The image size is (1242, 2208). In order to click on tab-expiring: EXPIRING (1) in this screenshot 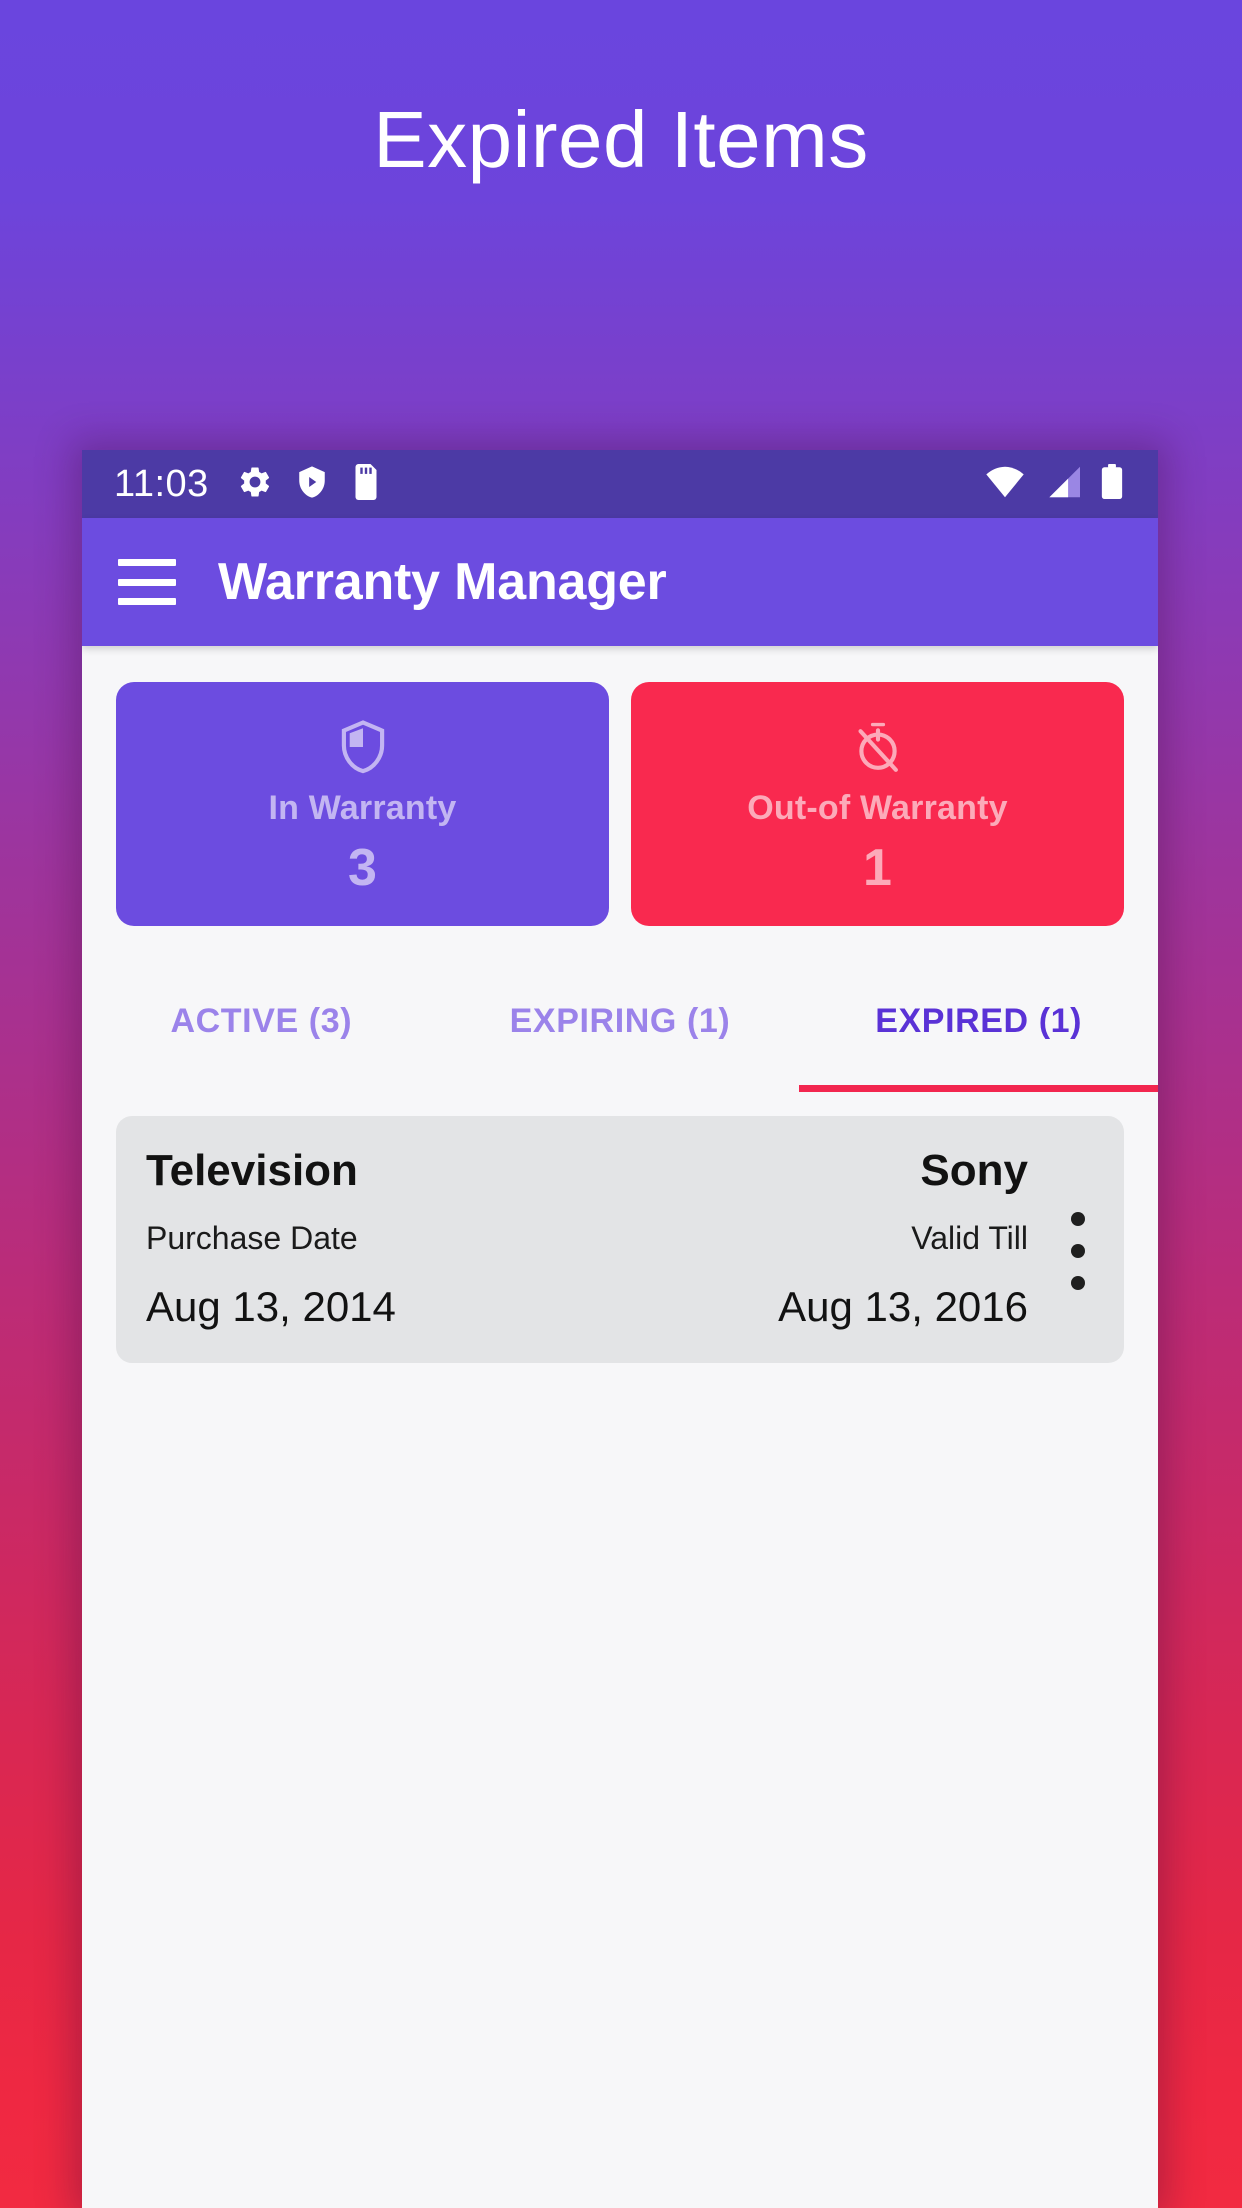, I will do `click(620, 1036)`.